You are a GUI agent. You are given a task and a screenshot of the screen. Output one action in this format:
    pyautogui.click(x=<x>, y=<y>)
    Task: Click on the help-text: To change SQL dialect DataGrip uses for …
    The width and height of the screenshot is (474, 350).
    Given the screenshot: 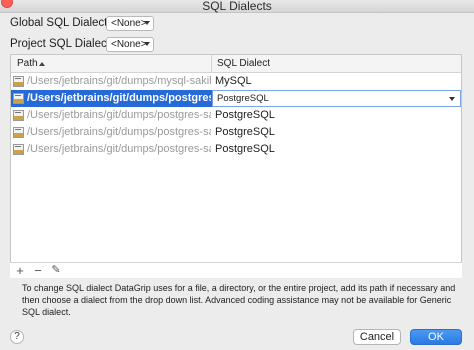 What is the action you would take?
    pyautogui.click(x=239, y=300)
    